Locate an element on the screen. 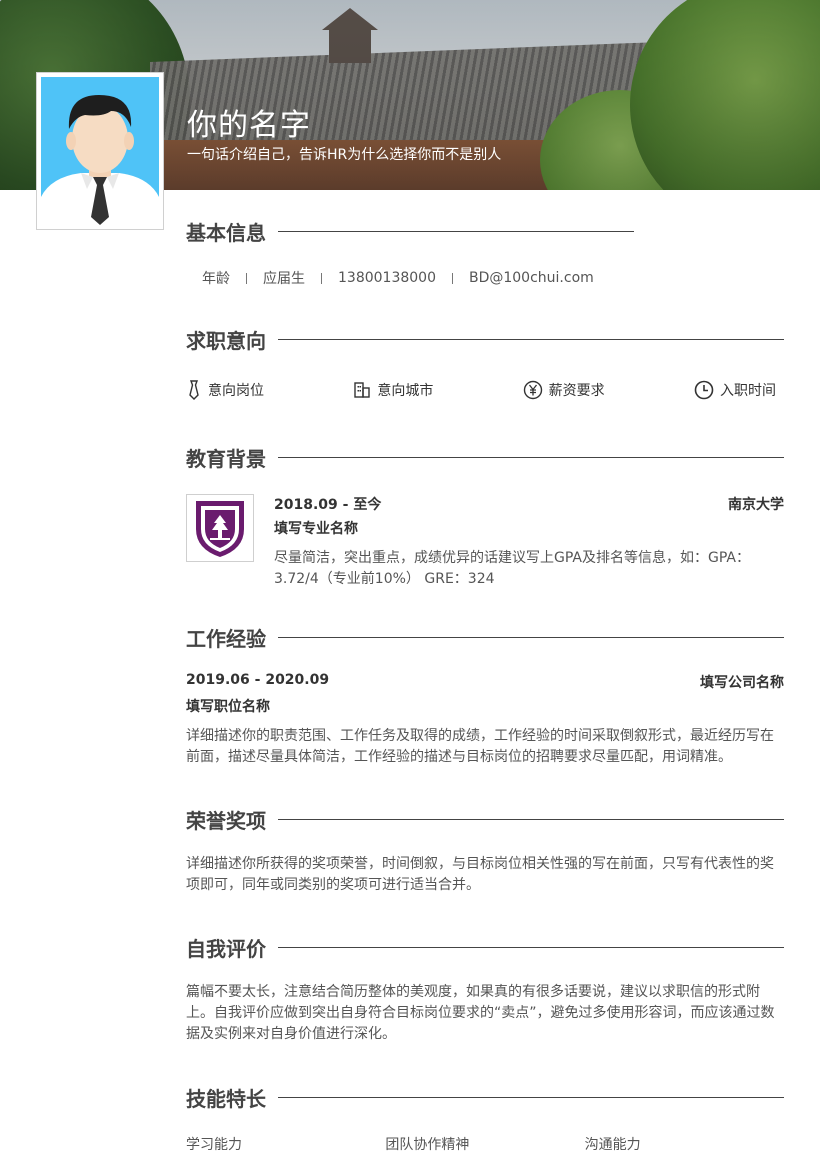 The image size is (820, 1160). avatar-icon is located at coordinates (100, 151).